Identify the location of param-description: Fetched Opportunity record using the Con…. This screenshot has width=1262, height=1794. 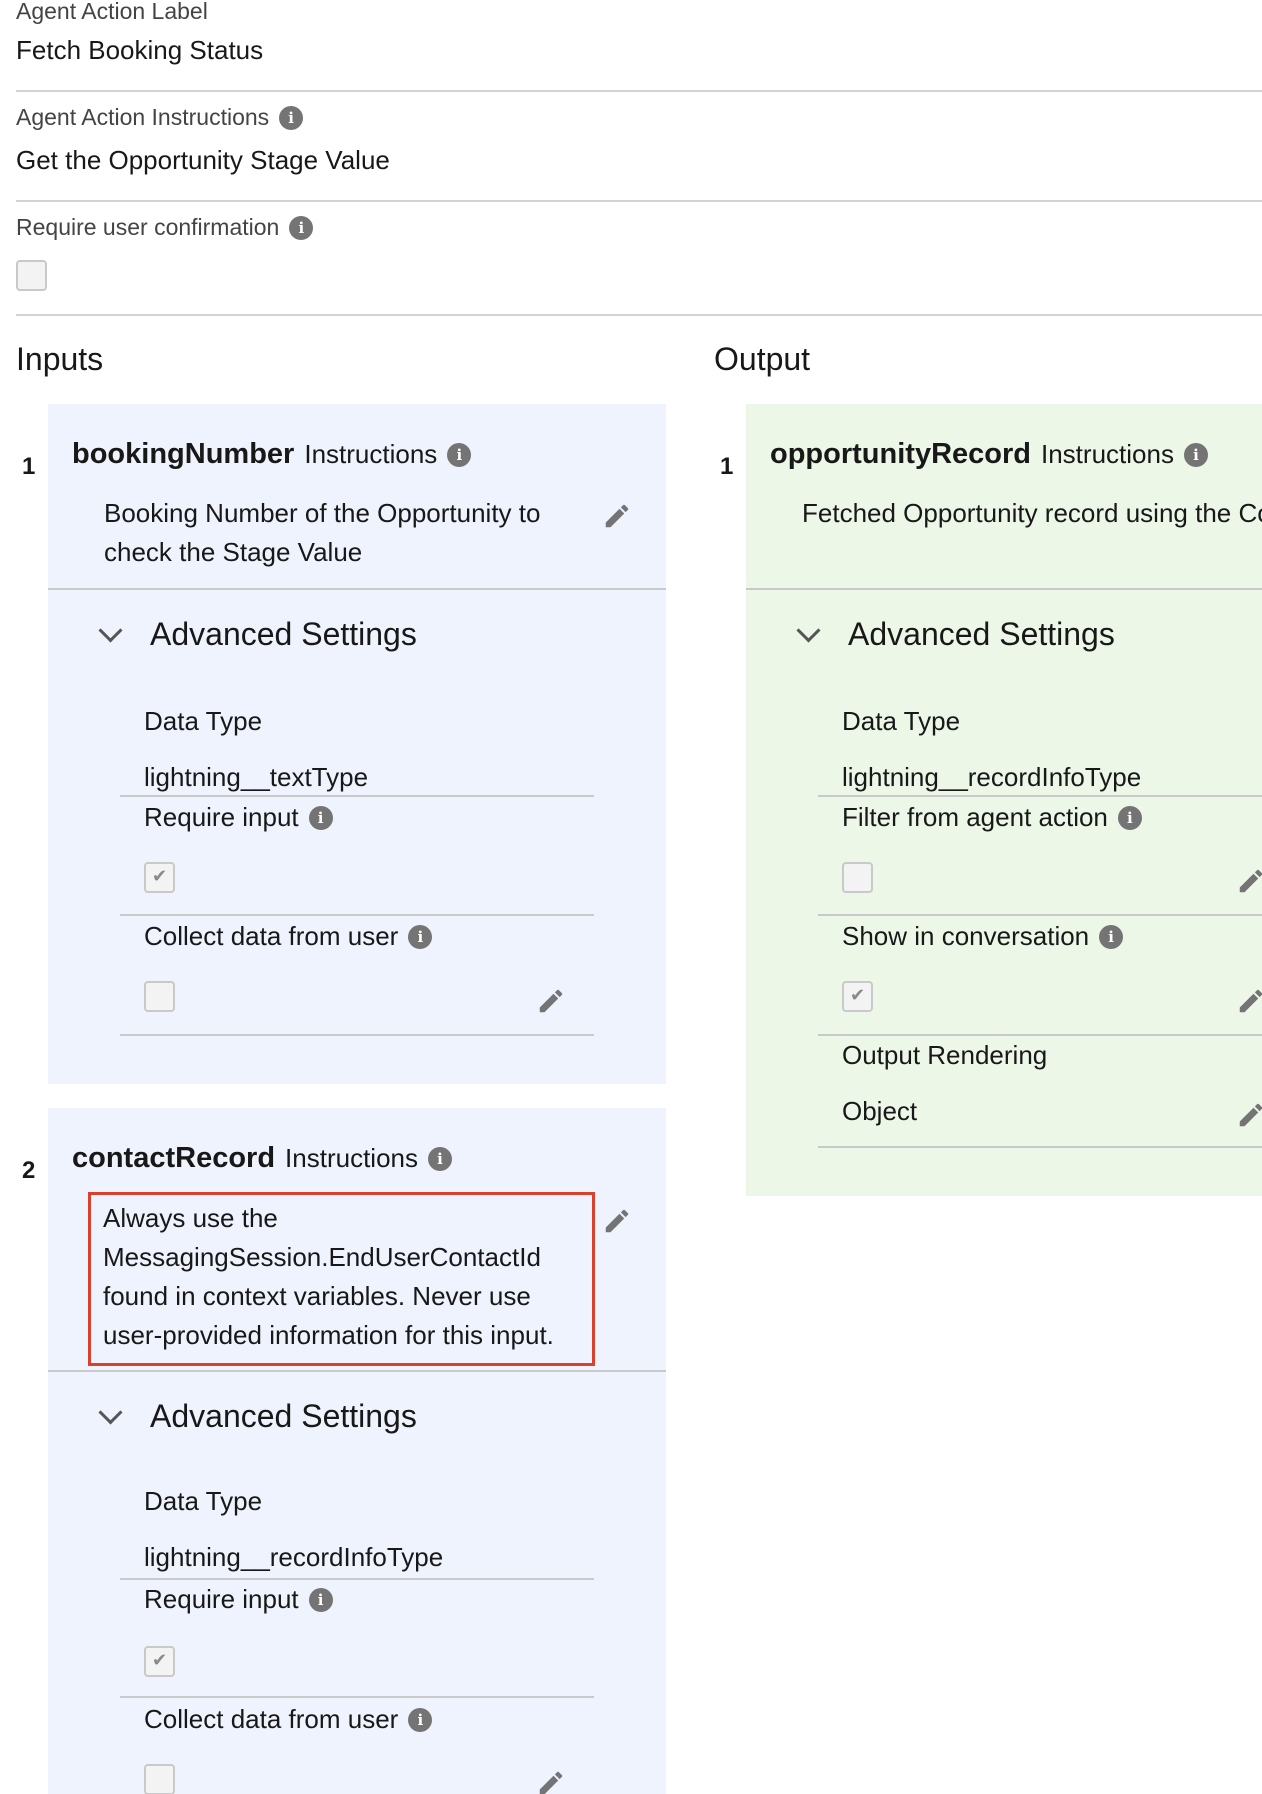
(1032, 513).